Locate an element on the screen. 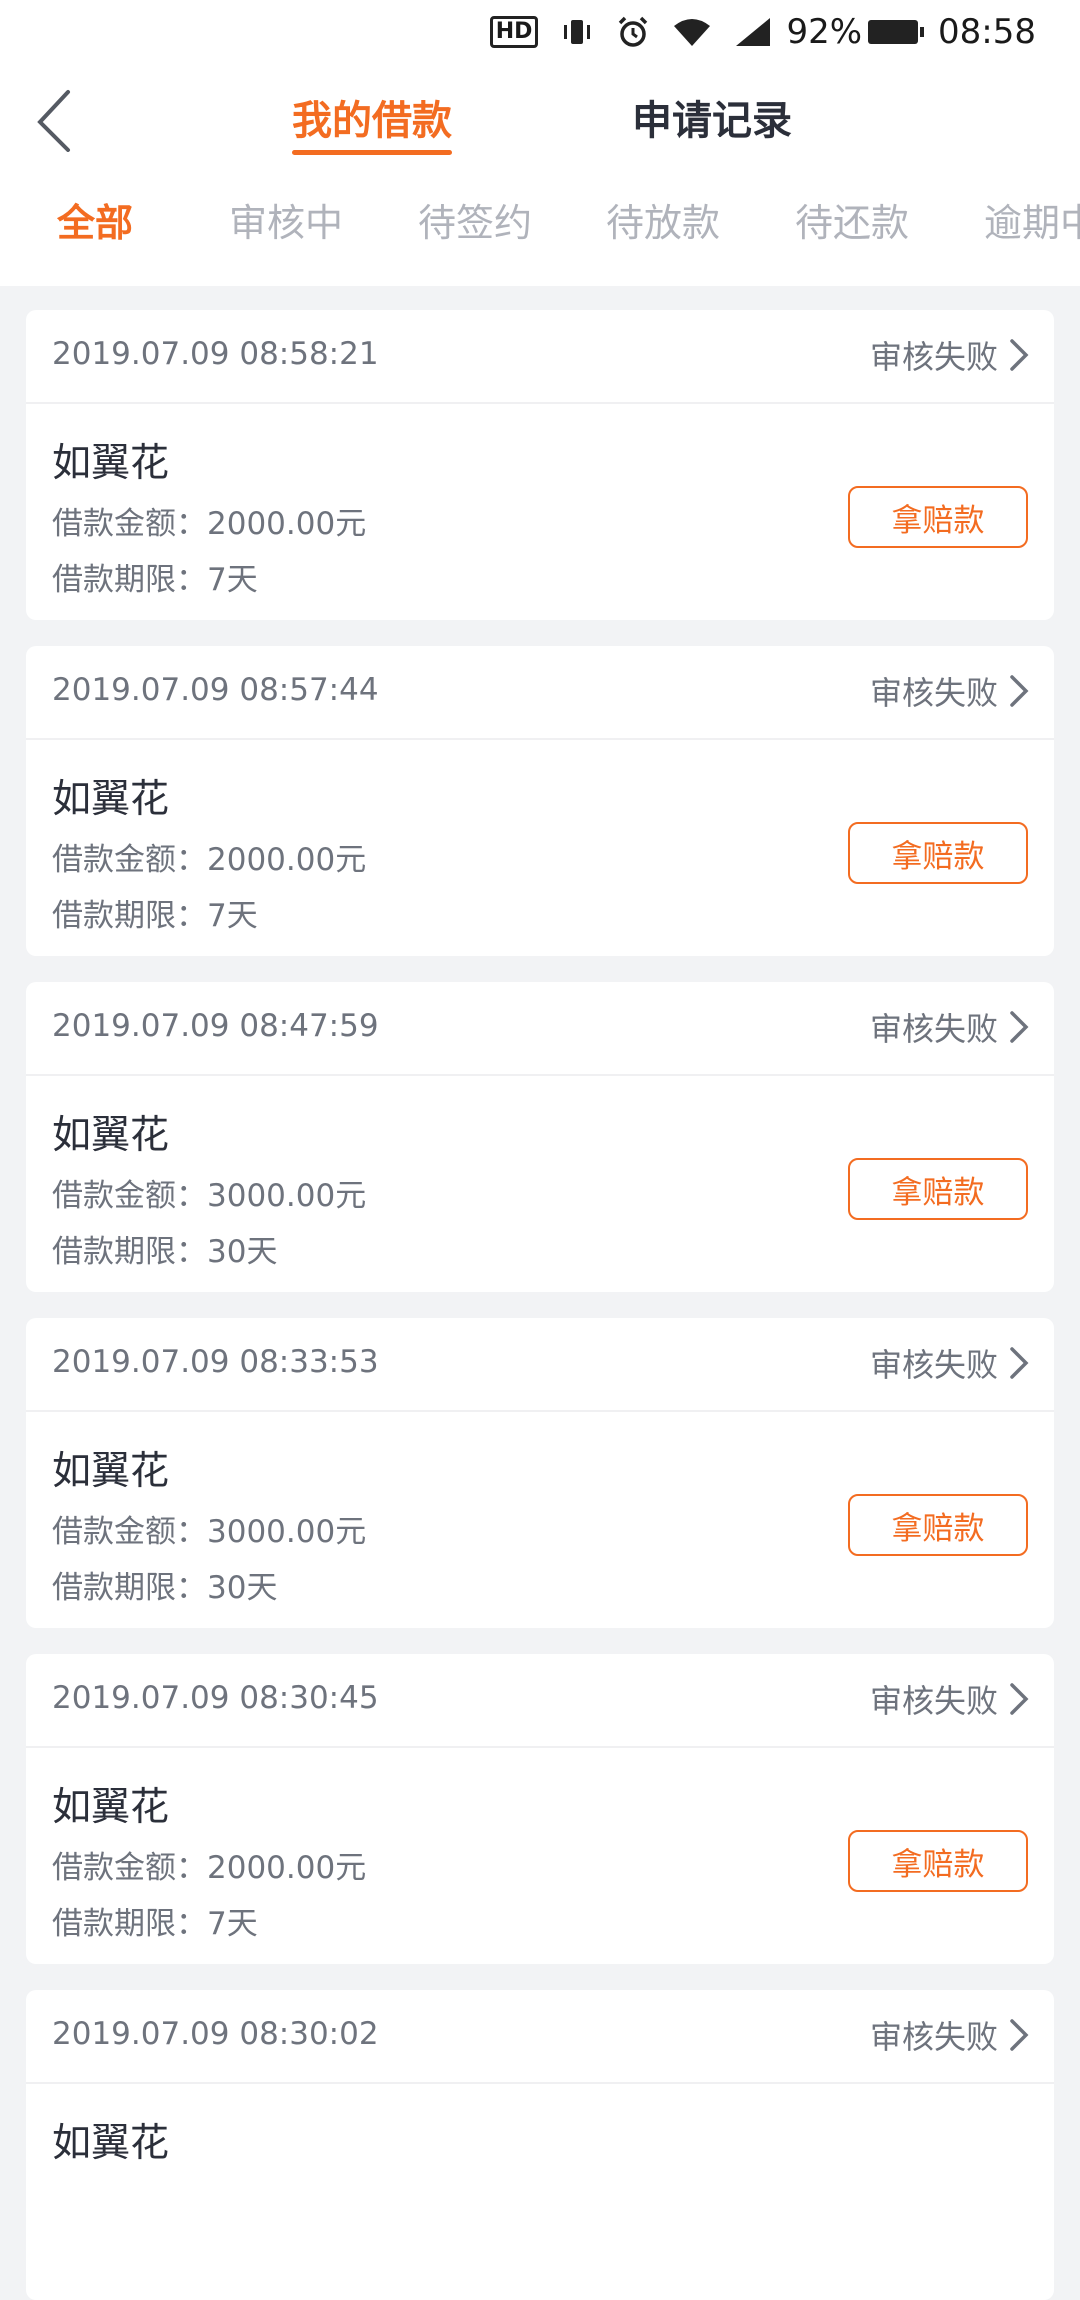 This screenshot has height=2300, width=1080. filter-to-repay: 待还款 is located at coordinates (852, 219).